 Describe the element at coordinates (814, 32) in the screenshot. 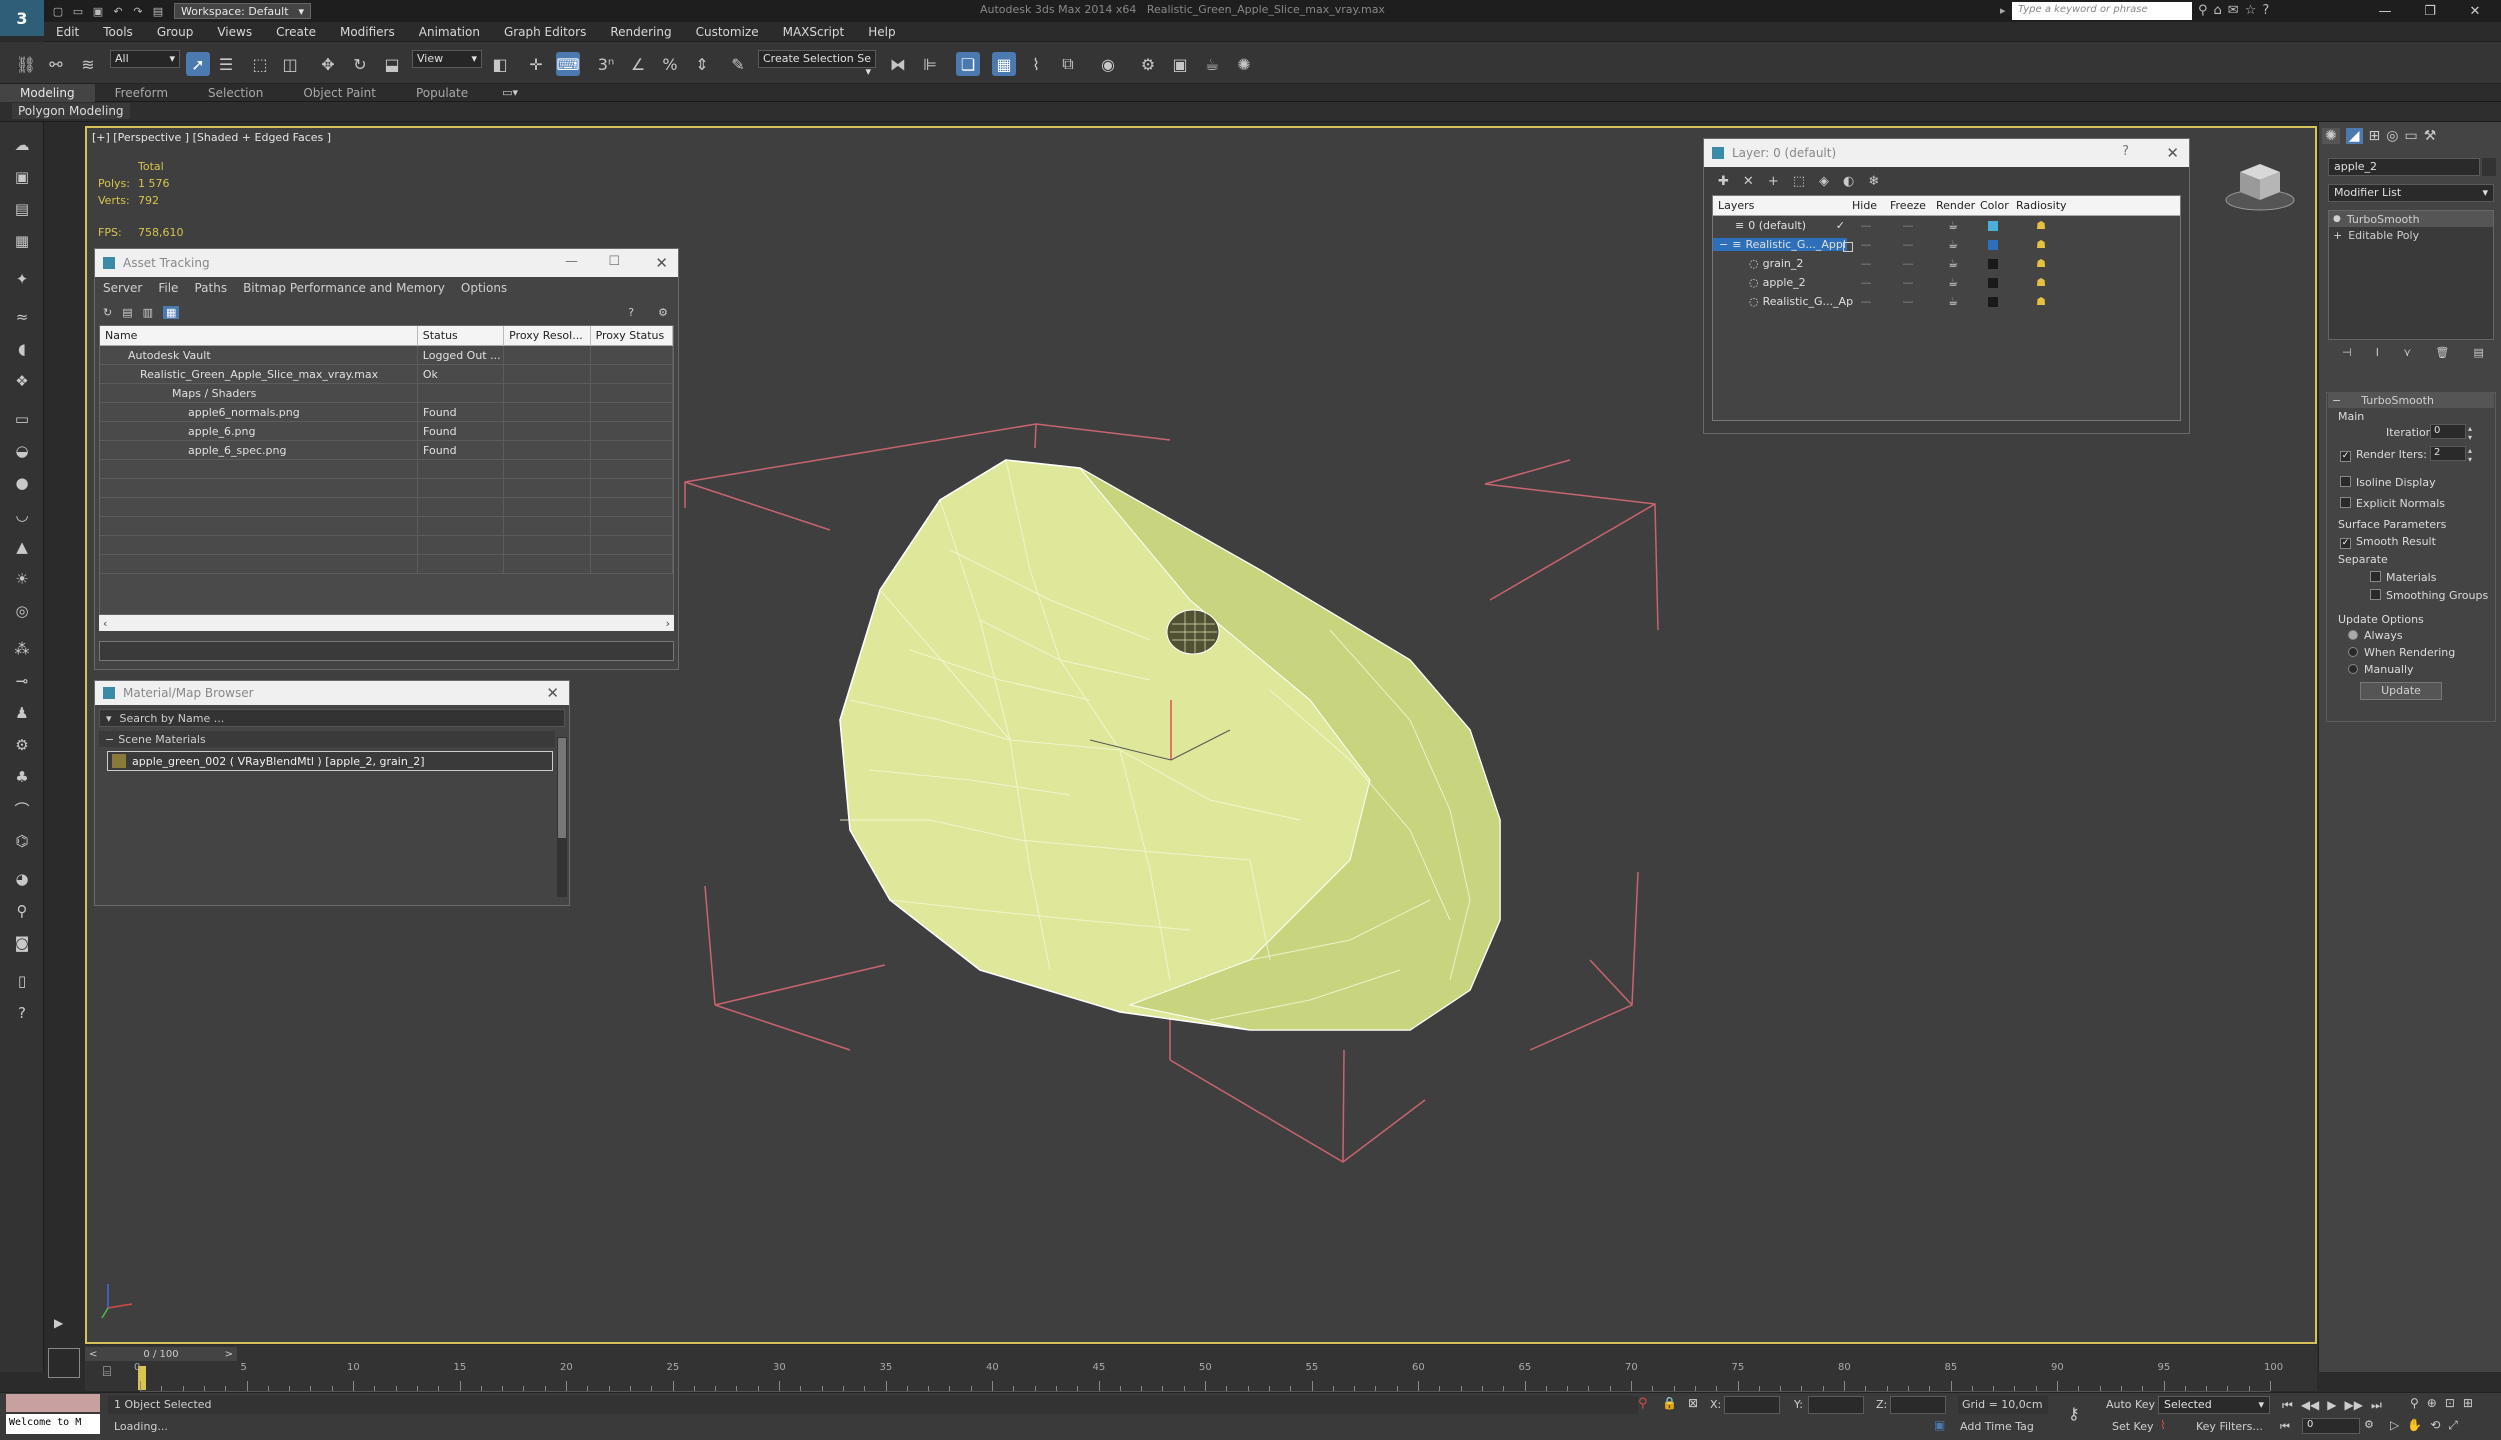

I see `menu-maxscript: MAXScript` at that location.